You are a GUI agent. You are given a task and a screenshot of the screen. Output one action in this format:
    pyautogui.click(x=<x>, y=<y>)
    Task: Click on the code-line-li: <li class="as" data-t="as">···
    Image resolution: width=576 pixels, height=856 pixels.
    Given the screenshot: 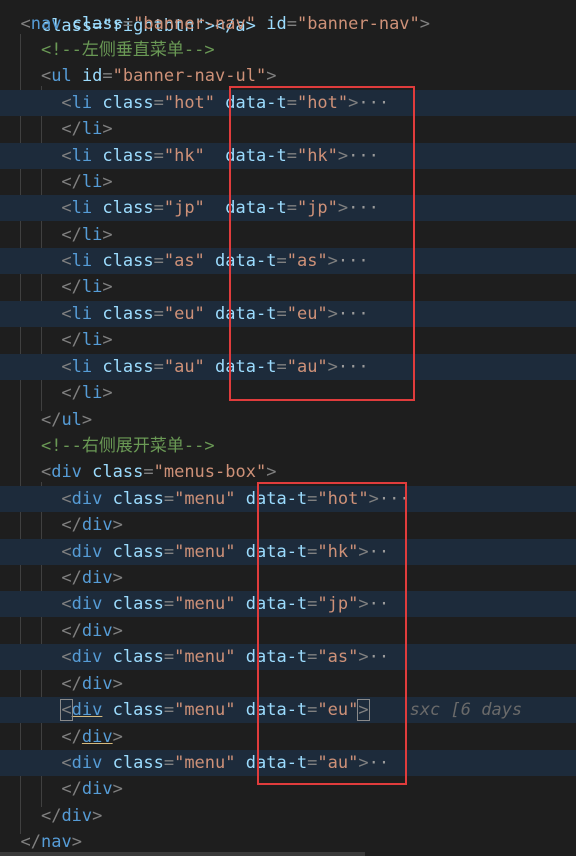 What is the action you would take?
    pyautogui.click(x=288, y=261)
    